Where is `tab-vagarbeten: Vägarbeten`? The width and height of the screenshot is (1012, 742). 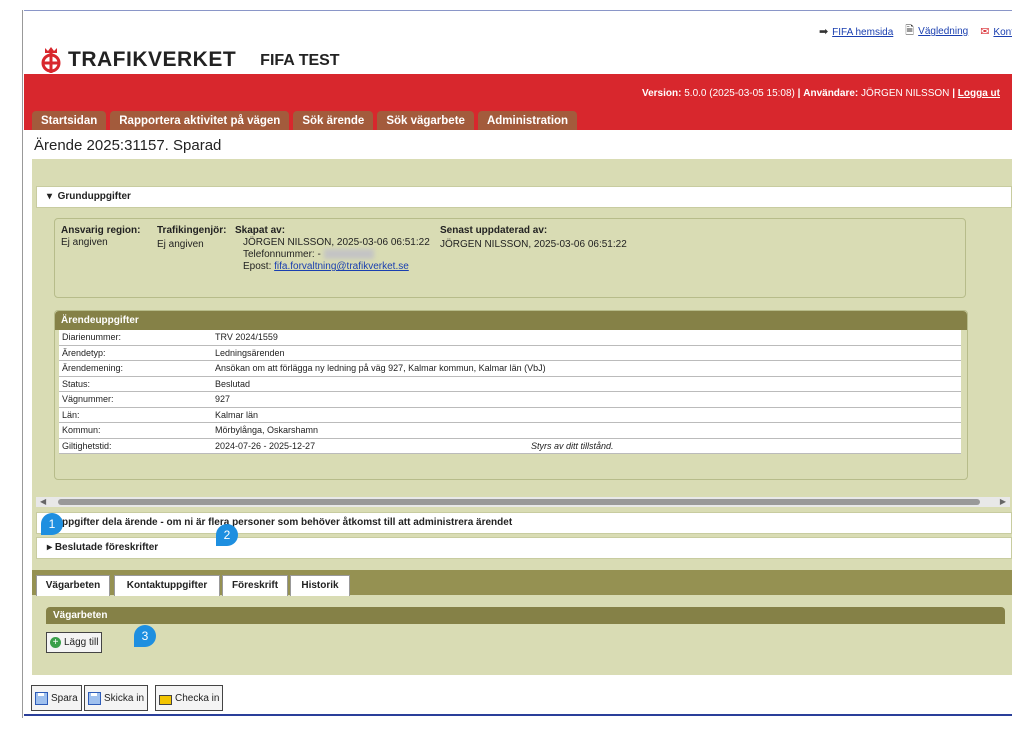
tab-vagarbeten: Vägarbeten is located at coordinates (73, 585).